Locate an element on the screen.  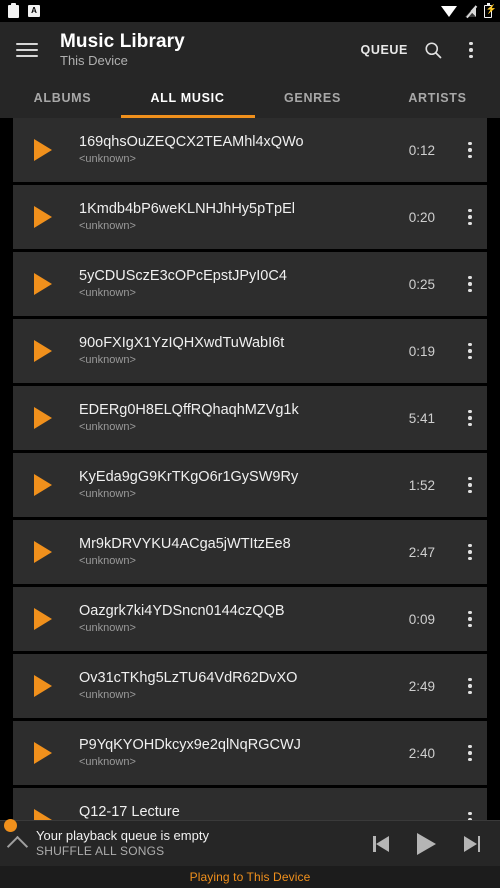
track-duration: 1:52 is located at coordinates (421, 485).